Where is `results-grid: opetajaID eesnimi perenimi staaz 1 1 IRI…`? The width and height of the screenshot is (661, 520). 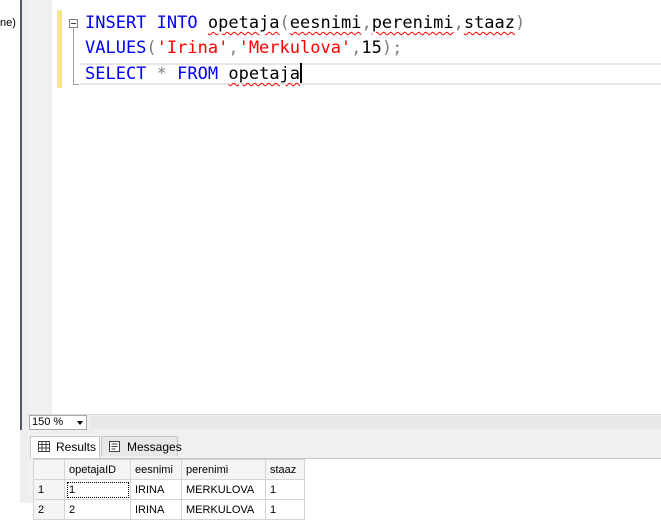
results-grid: opetajaID eesnimi perenimi staaz 1 1 IRI… is located at coordinates (347, 489).